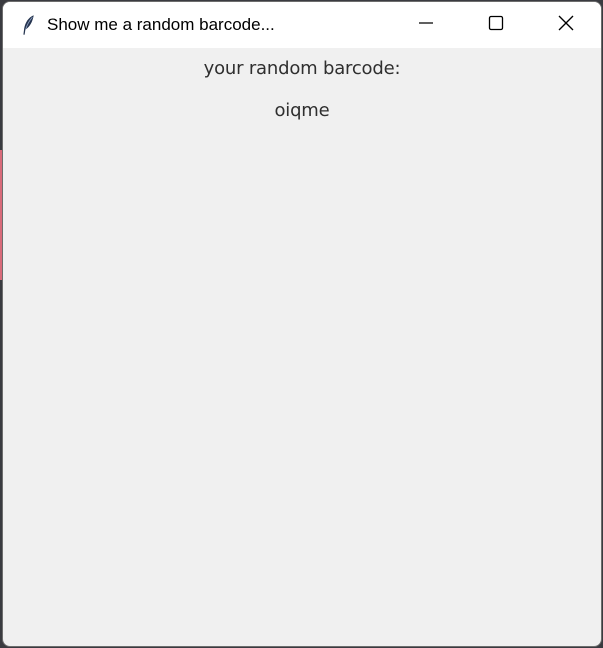 The image size is (603, 648). I want to click on barcode-value: oiqme, so click(302, 110).